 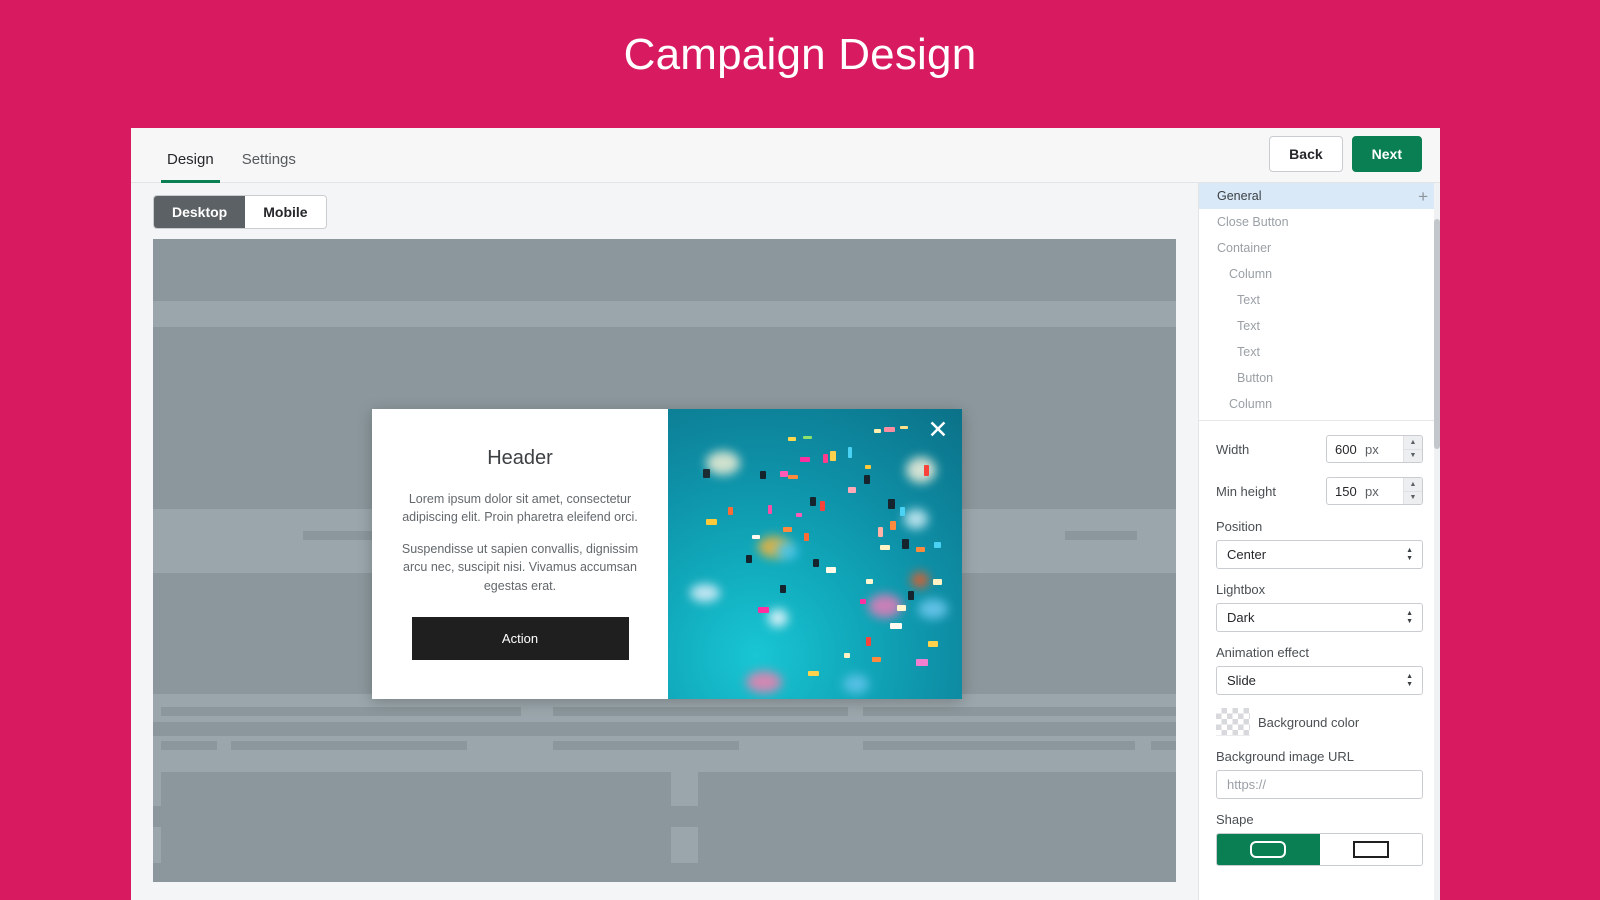 I want to click on min-height-value: 150, so click(x=1346, y=491).